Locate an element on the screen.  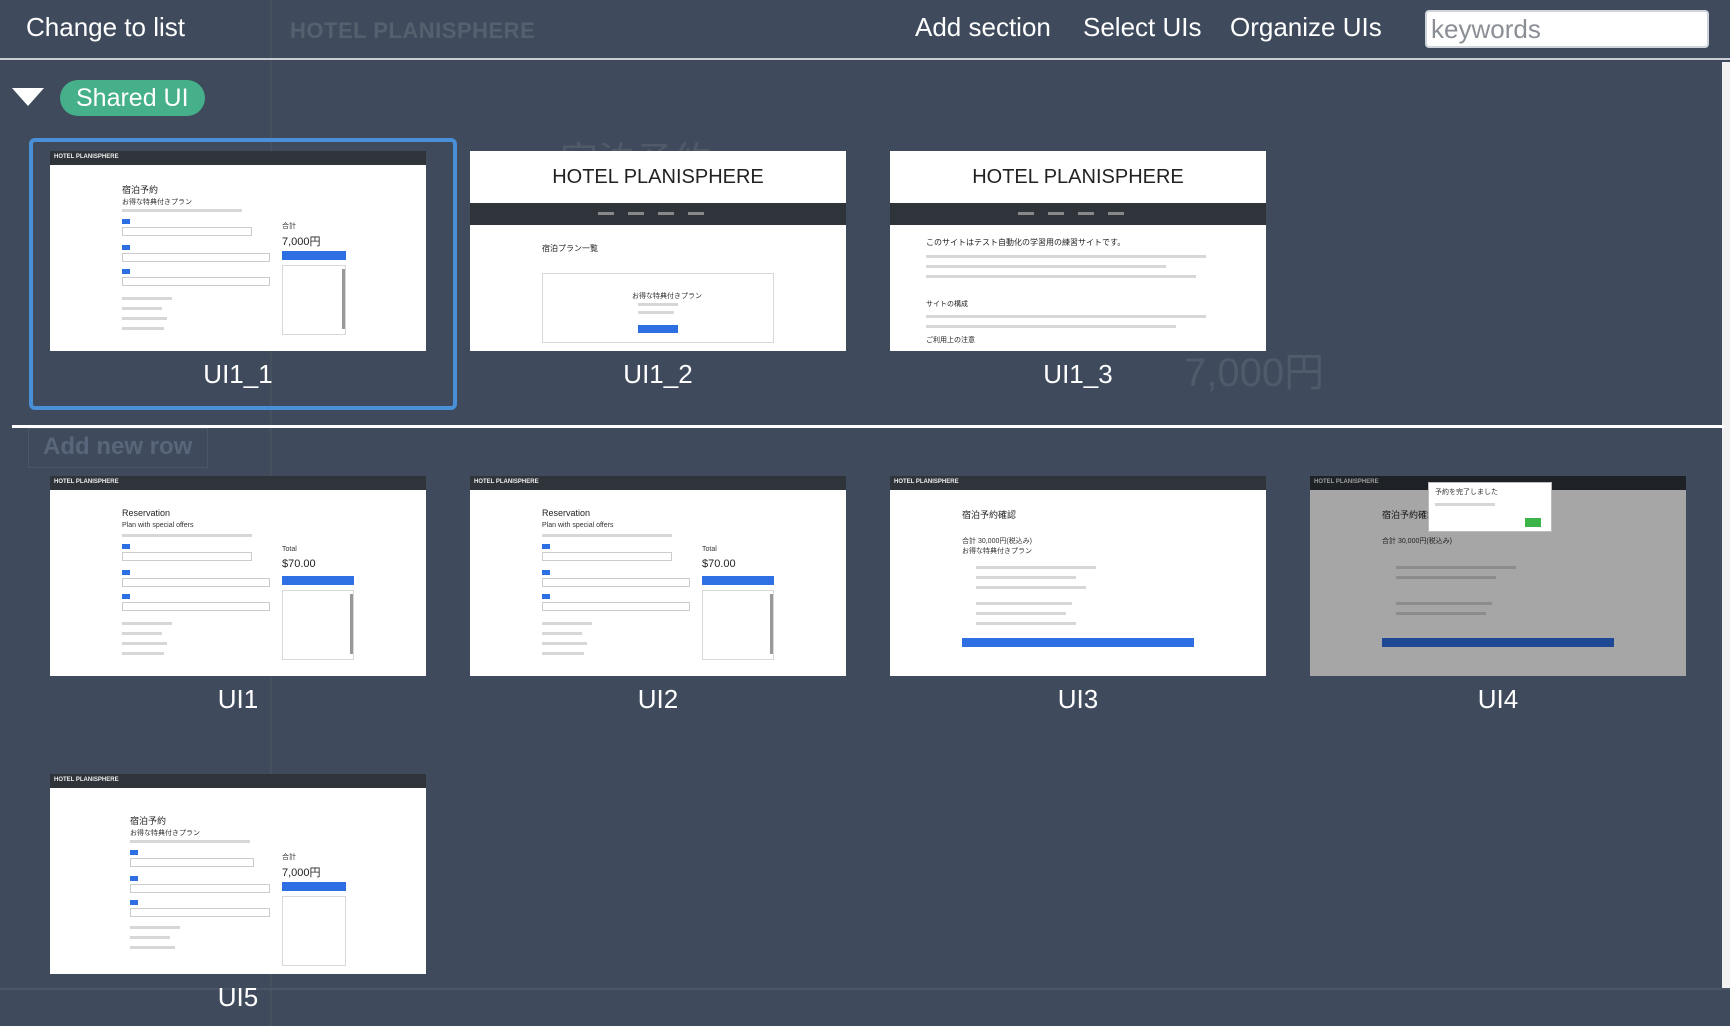
collapse-chevron-icon is located at coordinates (28, 97).